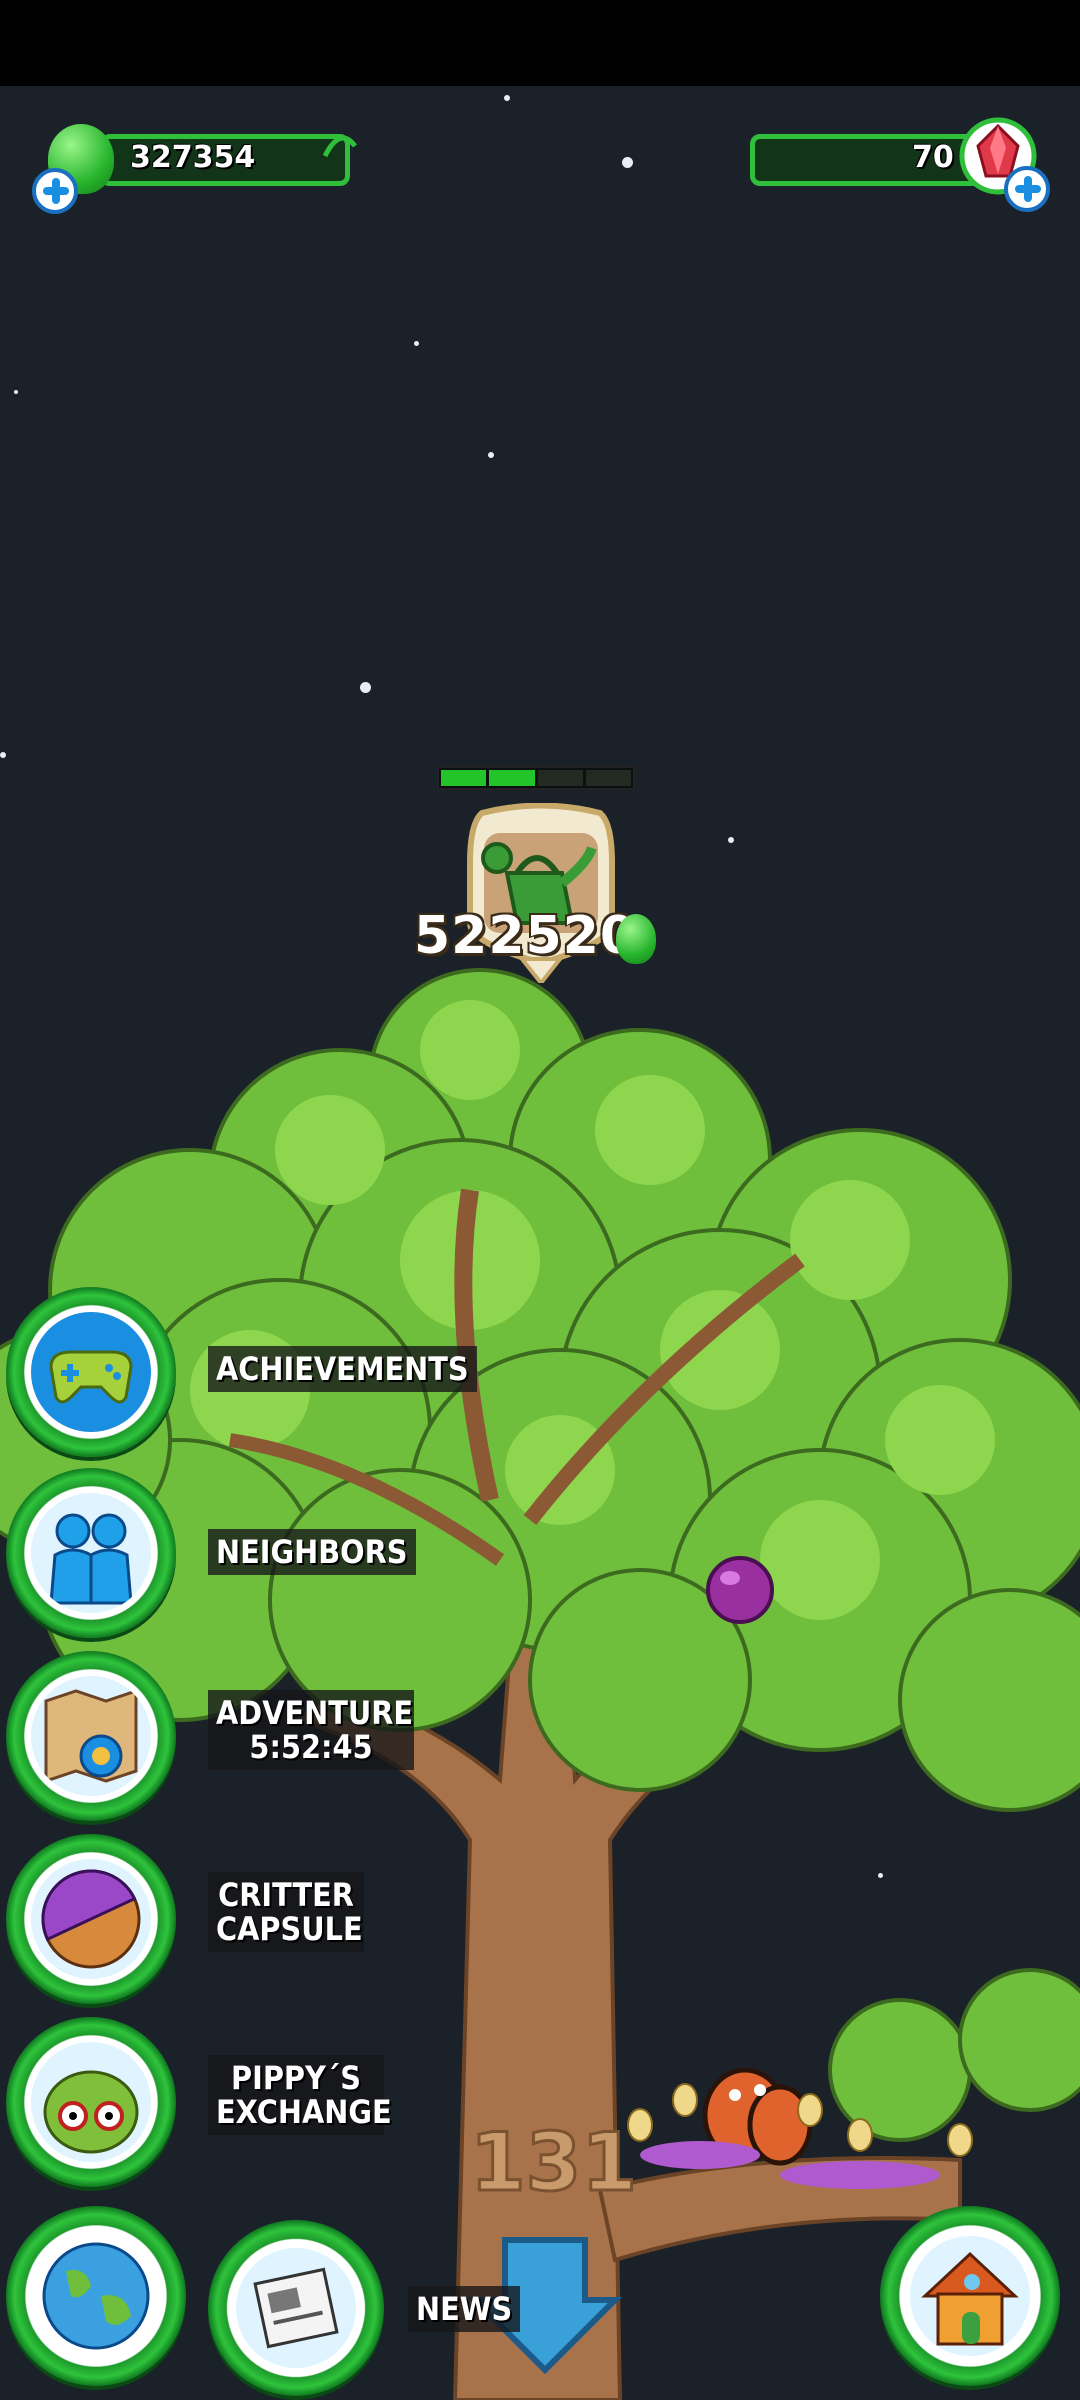  Describe the element at coordinates (933, 157) in the screenshot. I see `red-gem-value: 70` at that location.